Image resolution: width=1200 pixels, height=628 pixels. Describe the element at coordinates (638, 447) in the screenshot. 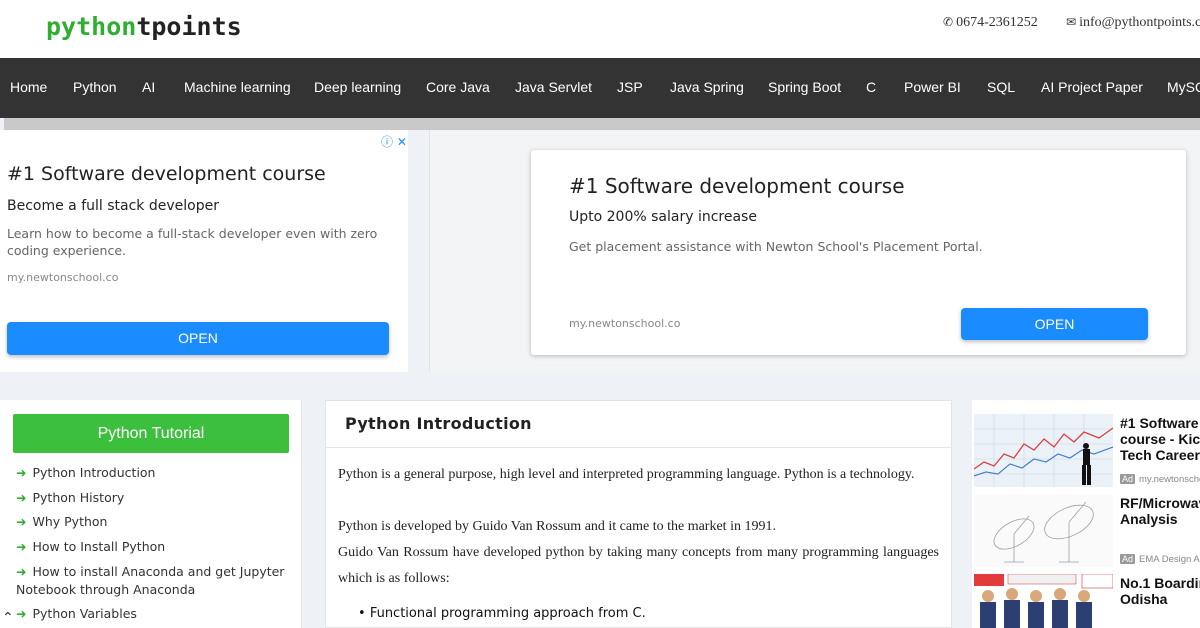

I see `title-divider` at that location.